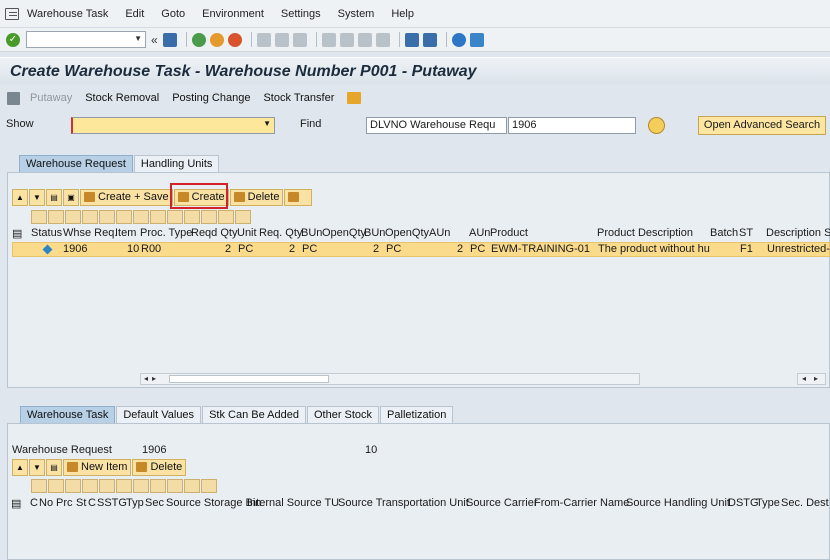  Describe the element at coordinates (86, 39) in the screenshot. I see `command-field: ▼` at that location.